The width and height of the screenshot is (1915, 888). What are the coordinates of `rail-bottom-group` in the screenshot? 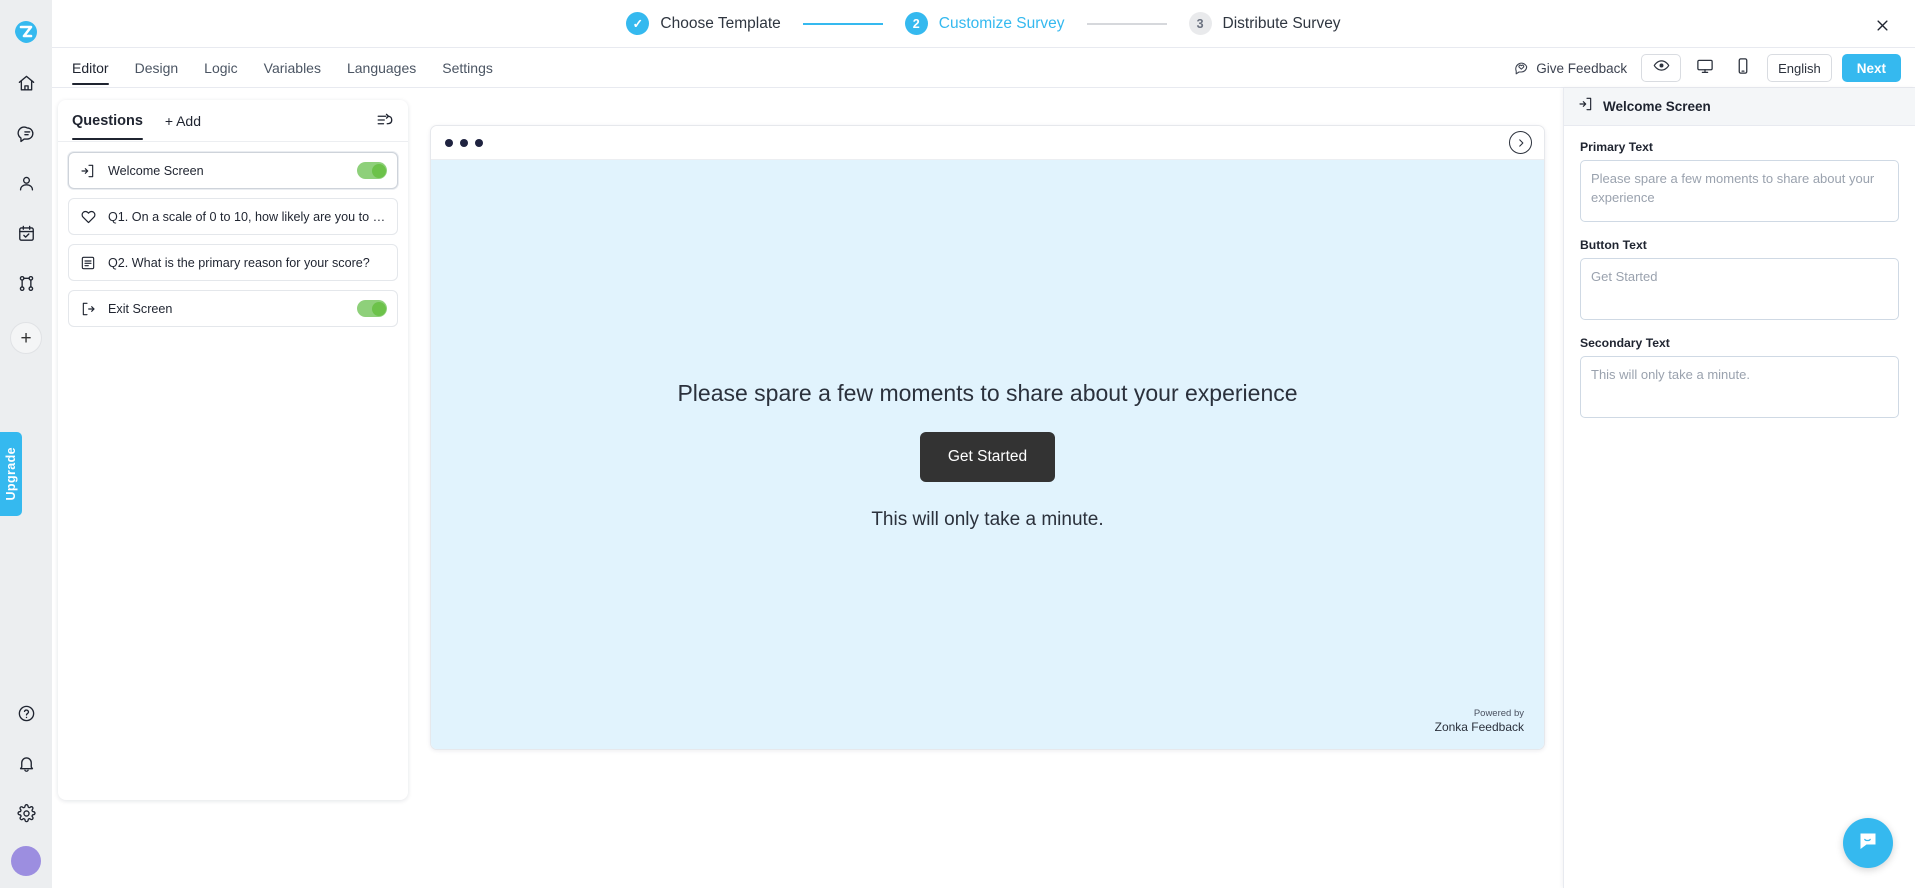 It's located at (26, 779).